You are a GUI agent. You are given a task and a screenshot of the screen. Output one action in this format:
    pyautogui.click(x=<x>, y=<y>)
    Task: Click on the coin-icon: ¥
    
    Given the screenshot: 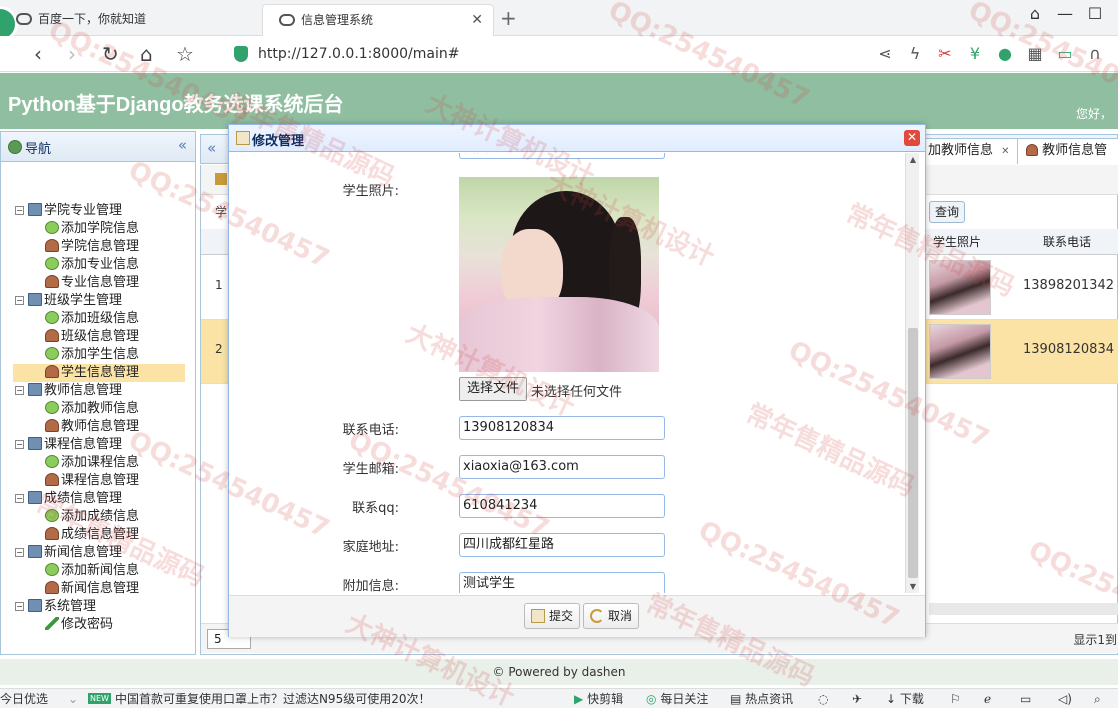 What is the action you would take?
    pyautogui.click(x=975, y=53)
    